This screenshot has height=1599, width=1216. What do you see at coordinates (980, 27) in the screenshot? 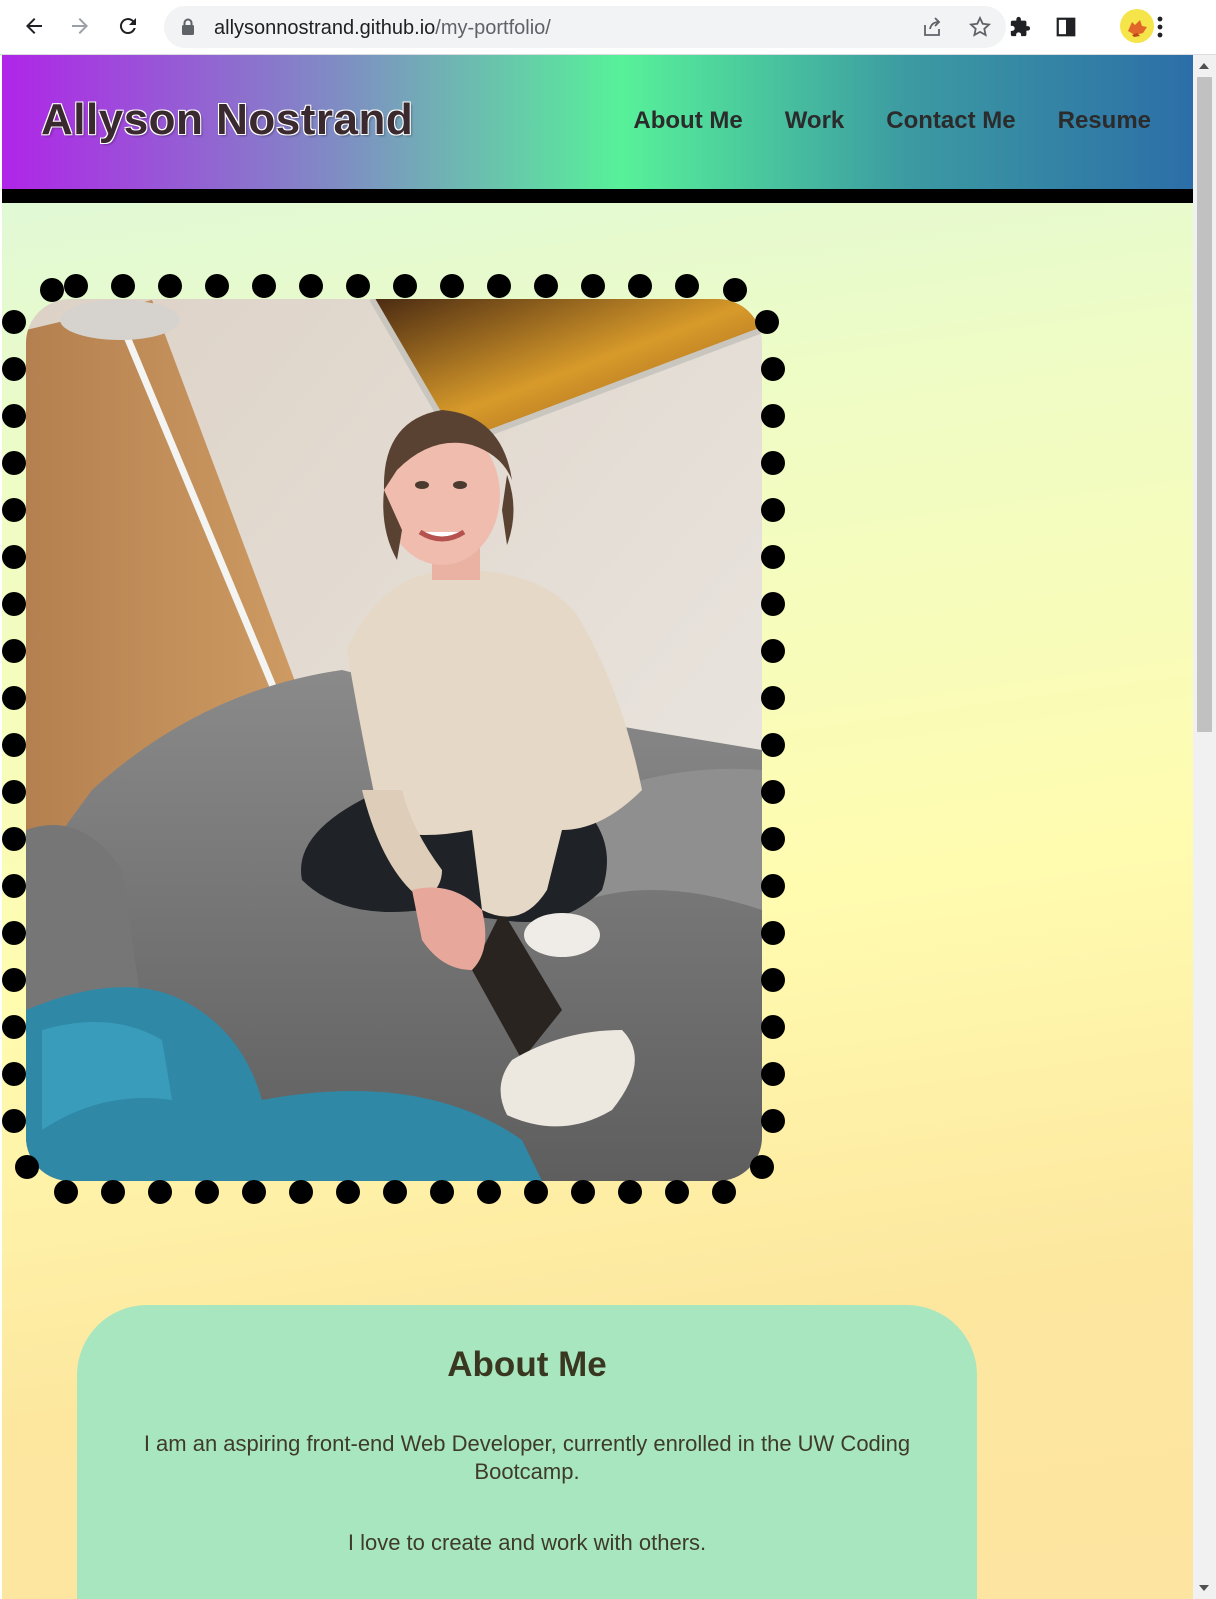
I see `star-icon` at bounding box center [980, 27].